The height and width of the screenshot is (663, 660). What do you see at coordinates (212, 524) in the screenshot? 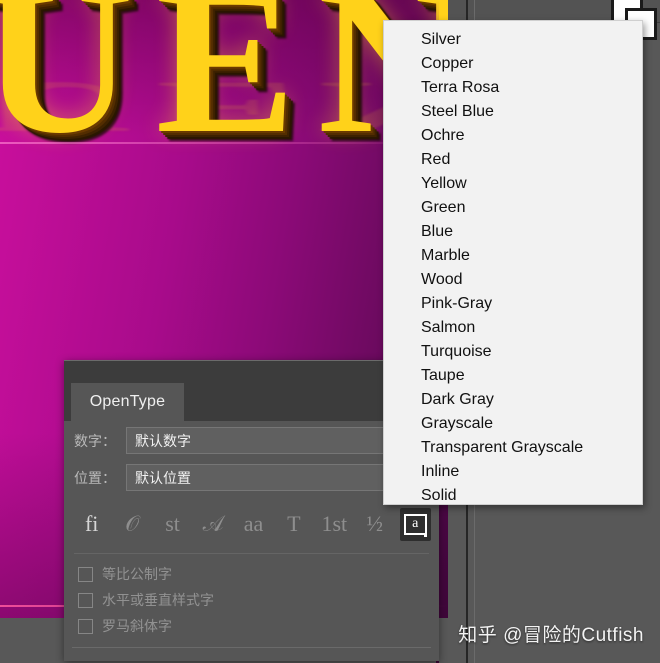
I see `swash-icon: 𝒜` at bounding box center [212, 524].